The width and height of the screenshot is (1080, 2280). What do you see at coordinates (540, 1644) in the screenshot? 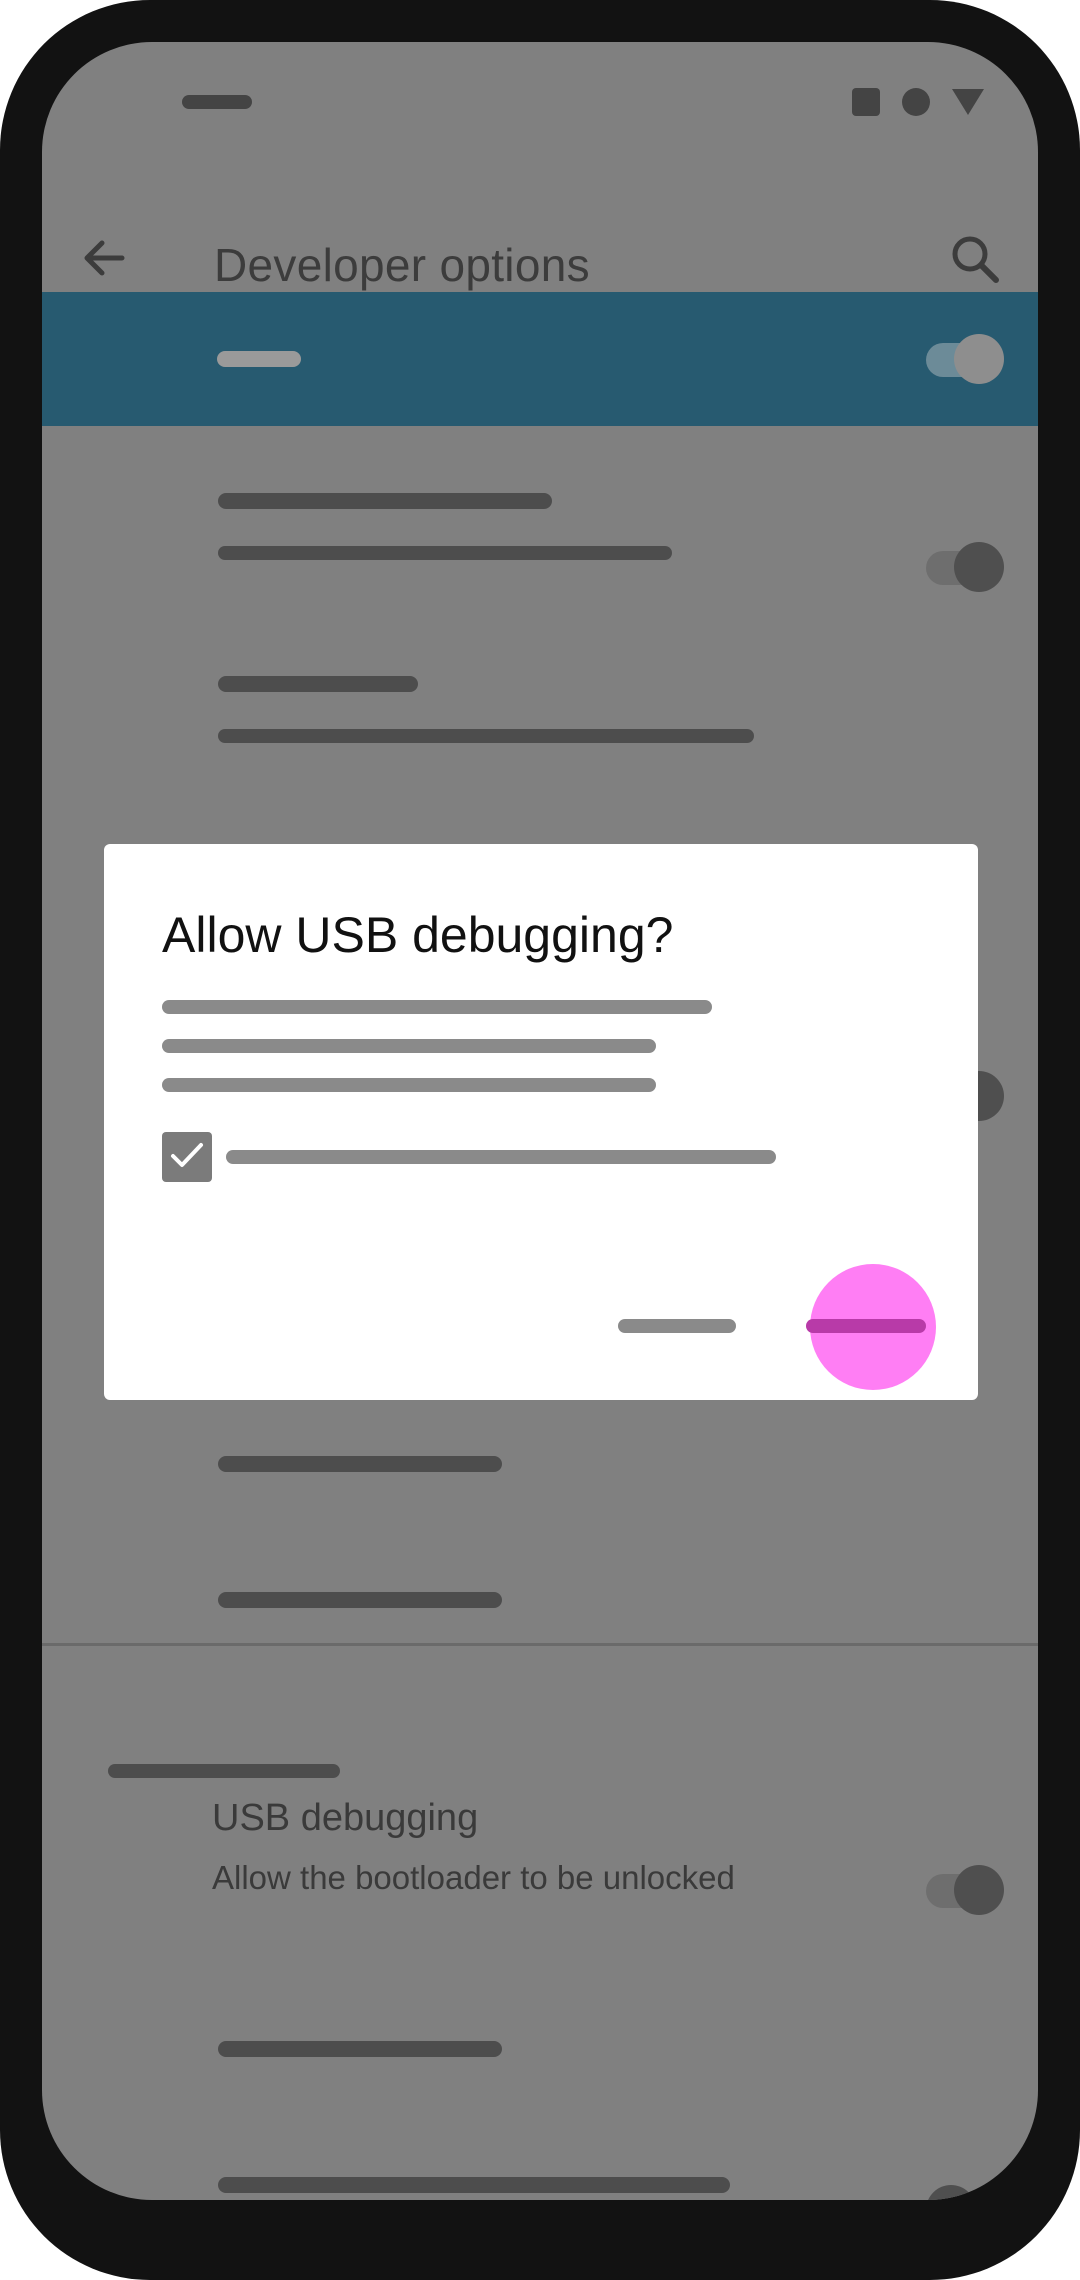
I see `section-divider` at bounding box center [540, 1644].